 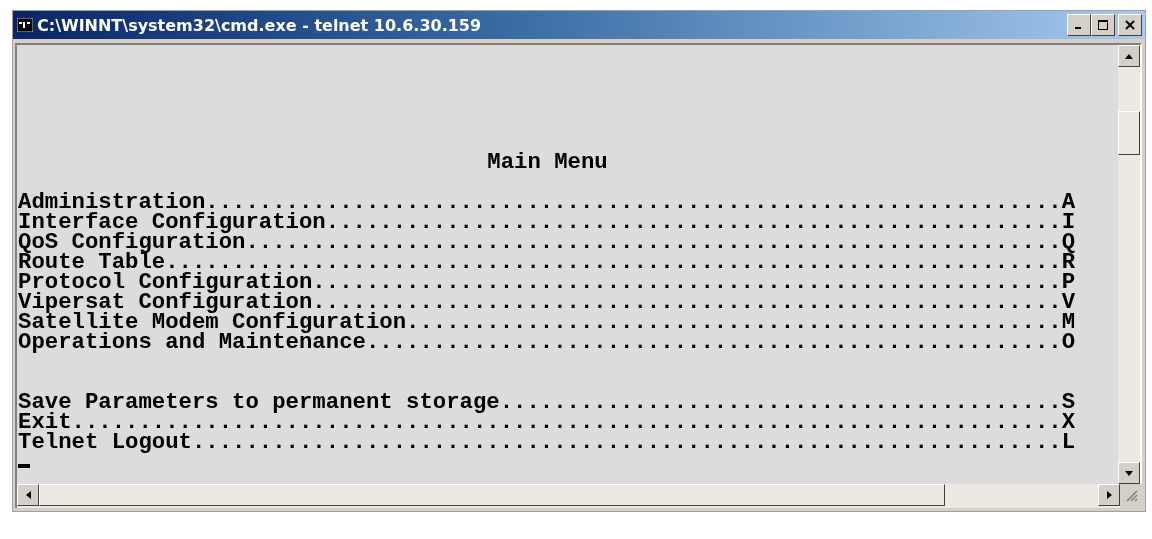 What do you see at coordinates (547, 402) in the screenshot?
I see `menu-option: Save Parameters to permanent storage..........................................S` at bounding box center [547, 402].